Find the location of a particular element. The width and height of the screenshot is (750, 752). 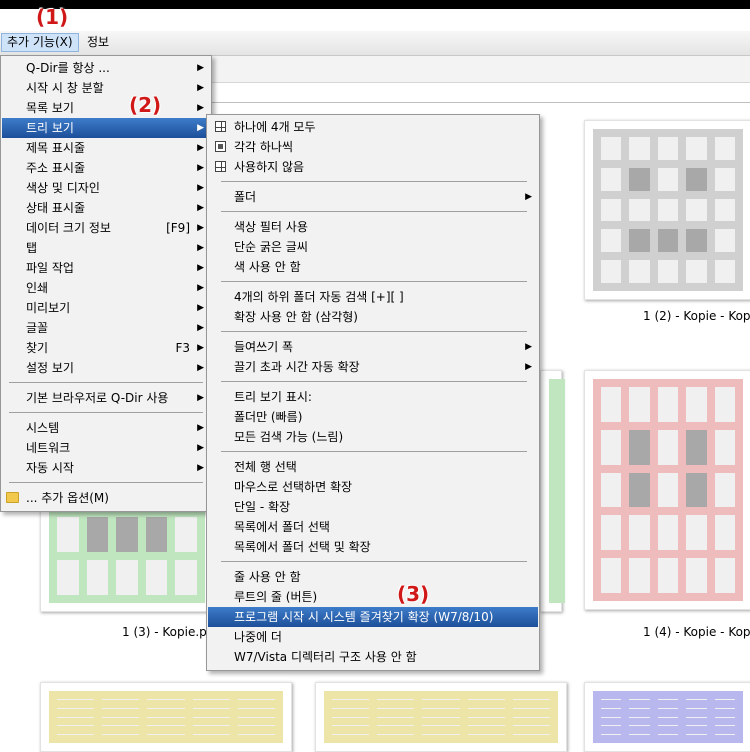

menu-item-끌기-초과-시간-자동-확장: 끌기 초과 시간 자동 확장 ▶ is located at coordinates (373, 367).